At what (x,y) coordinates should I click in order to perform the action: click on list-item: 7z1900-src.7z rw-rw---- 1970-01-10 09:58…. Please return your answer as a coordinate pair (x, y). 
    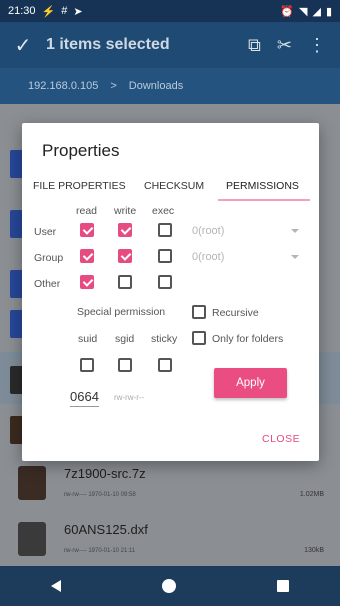
    Looking at the image, I should click on (170, 482).